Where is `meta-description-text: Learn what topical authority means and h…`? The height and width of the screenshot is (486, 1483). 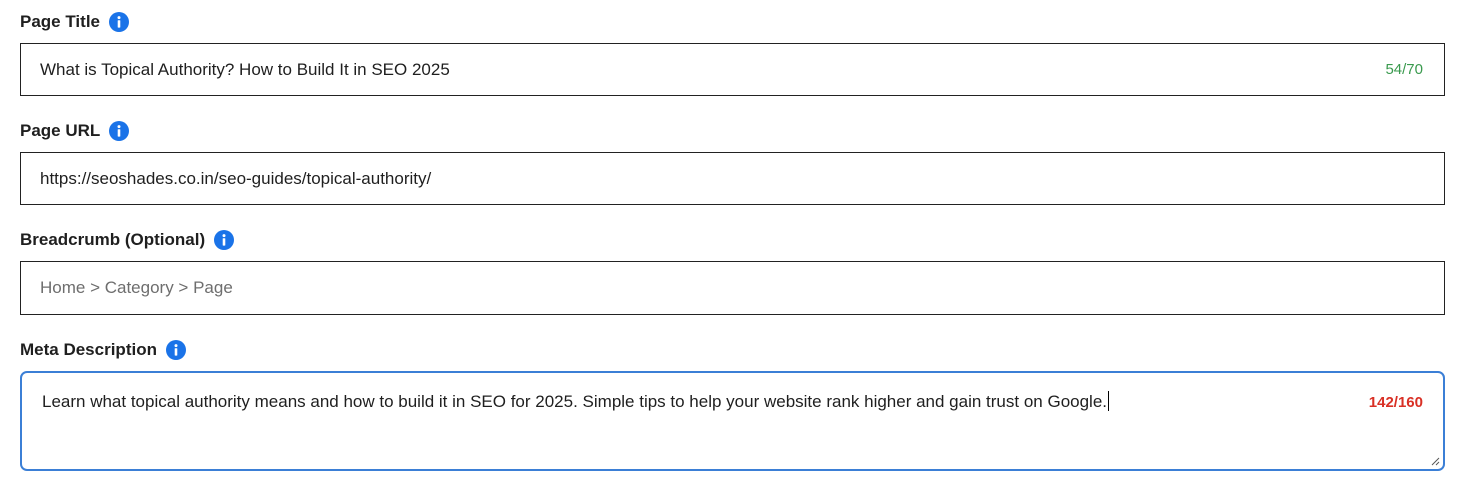 meta-description-text: Learn what topical authority means and h… is located at coordinates (575, 401).